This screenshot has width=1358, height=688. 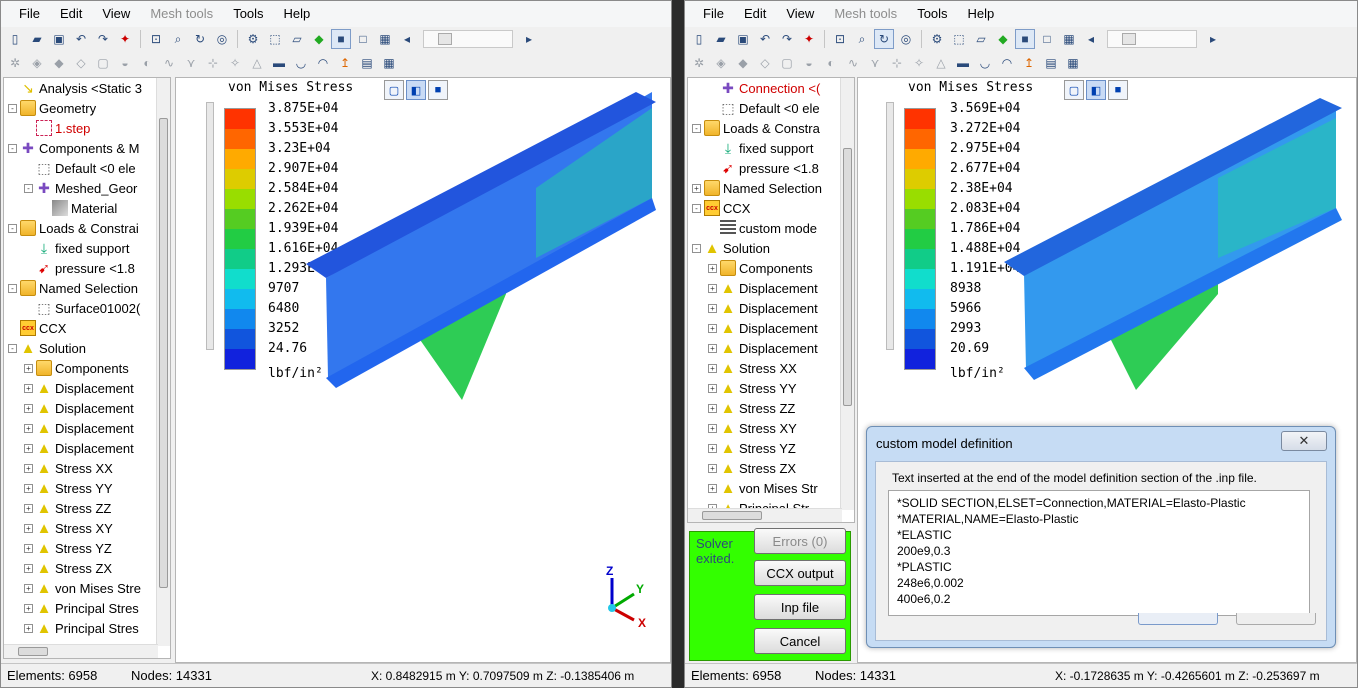 What do you see at coordinates (771, 448) in the screenshot?
I see `tree-item: + ▲ Stress YZ` at bounding box center [771, 448].